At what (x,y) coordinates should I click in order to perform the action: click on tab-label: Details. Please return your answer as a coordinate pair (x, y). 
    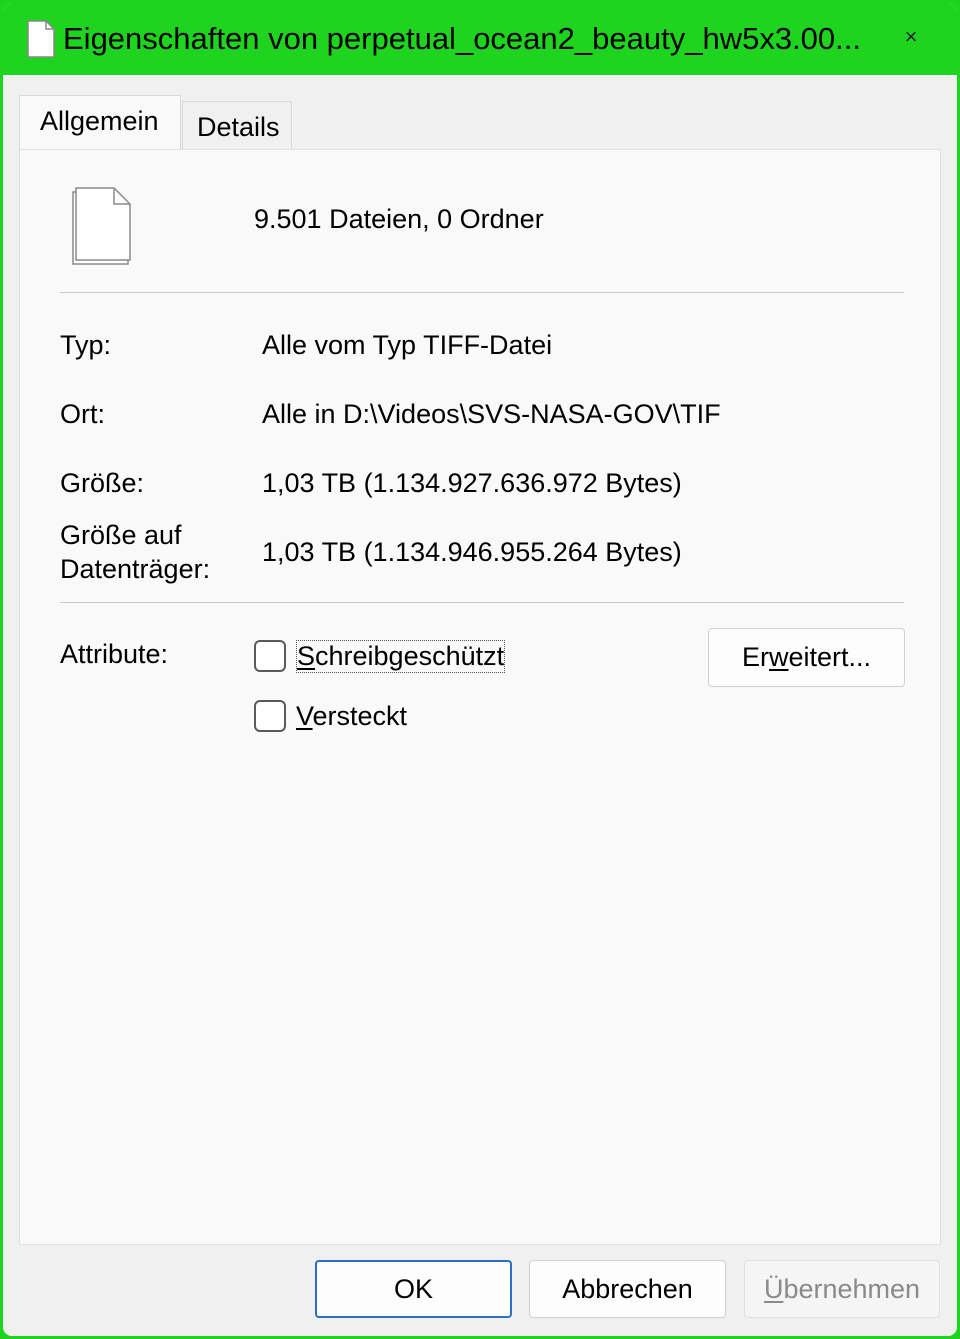
    Looking at the image, I should click on (238, 127).